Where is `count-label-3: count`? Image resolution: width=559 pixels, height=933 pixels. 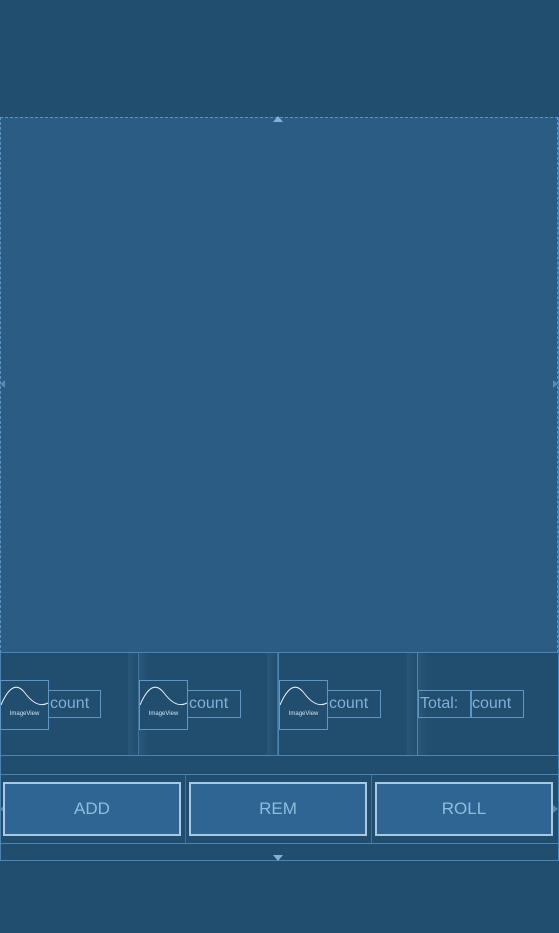 count-label-3: count is located at coordinates (354, 704).